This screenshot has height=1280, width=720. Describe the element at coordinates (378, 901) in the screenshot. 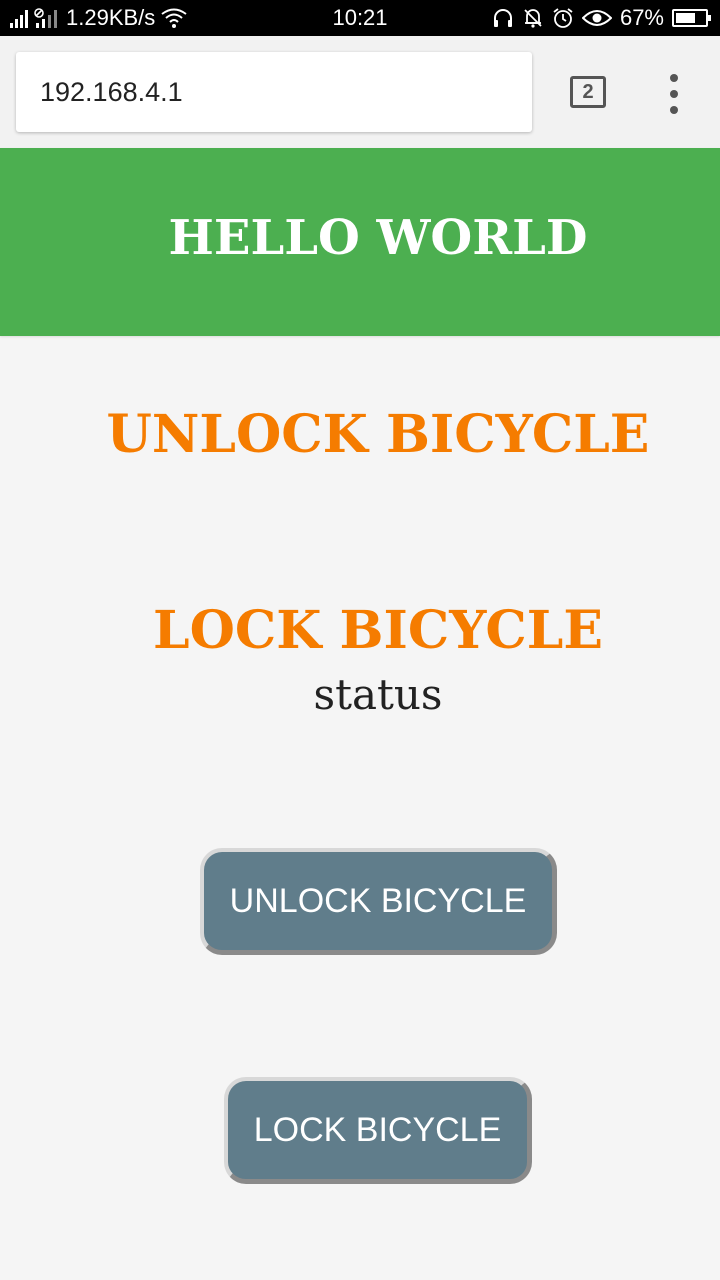

I see `unlock-bicycle-button: UNLOCK BICYCLE` at that location.